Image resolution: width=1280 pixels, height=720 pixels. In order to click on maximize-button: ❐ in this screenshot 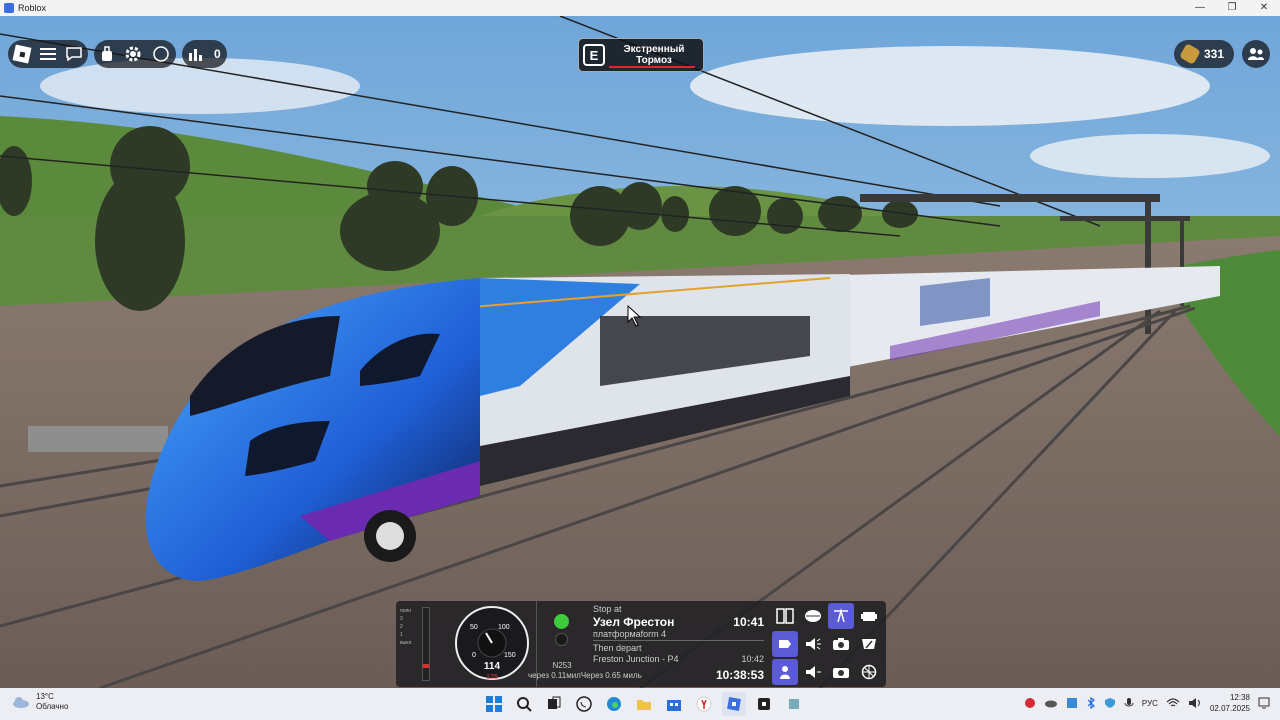, I will do `click(1232, 8)`.